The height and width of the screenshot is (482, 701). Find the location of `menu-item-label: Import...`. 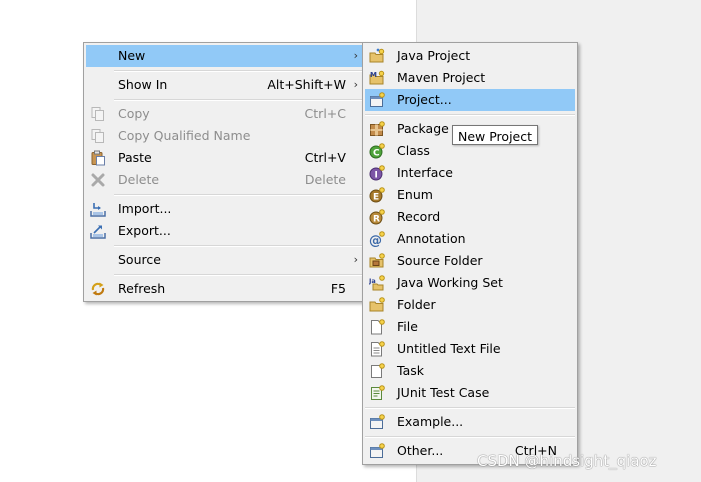

menu-item-label: Import... is located at coordinates (145, 208).